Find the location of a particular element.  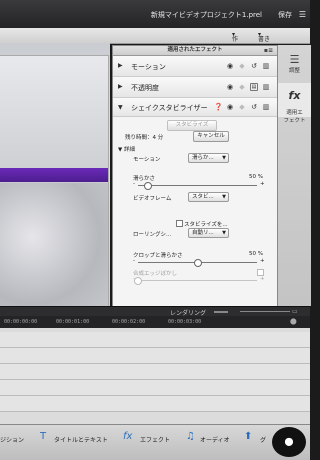

keyframe-box-icon: ▤ is located at coordinates (254, 87).